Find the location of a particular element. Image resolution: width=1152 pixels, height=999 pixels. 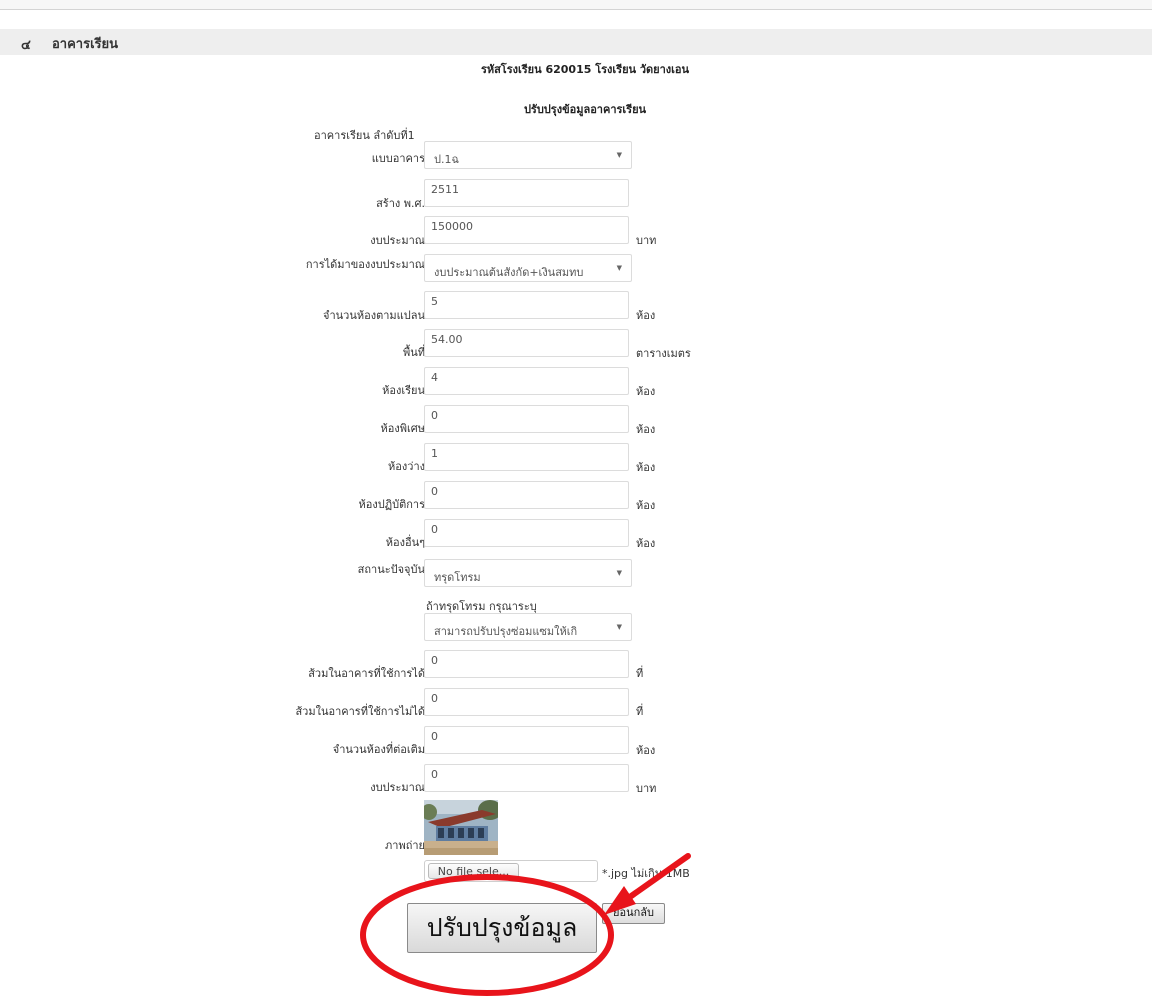

classrooms-label: ห้องเรียน is located at coordinates (403, 390).